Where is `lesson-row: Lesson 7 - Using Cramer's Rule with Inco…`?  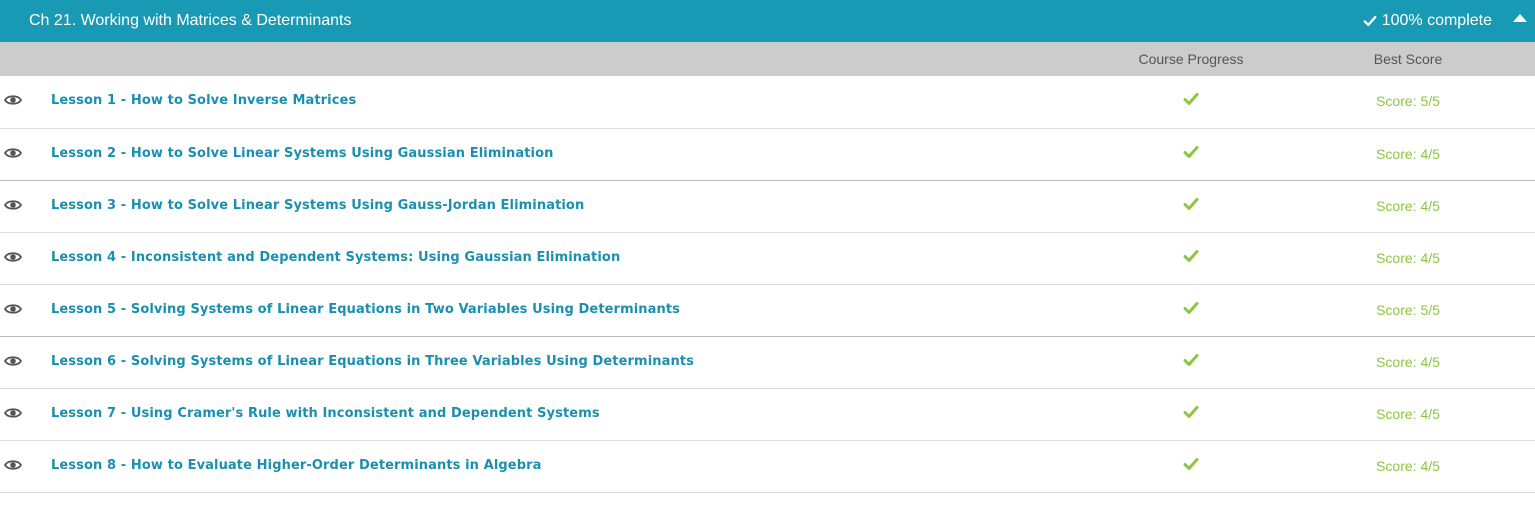
lesson-row: Lesson 7 - Using Cramer's Rule with Inco… is located at coordinates (767, 415).